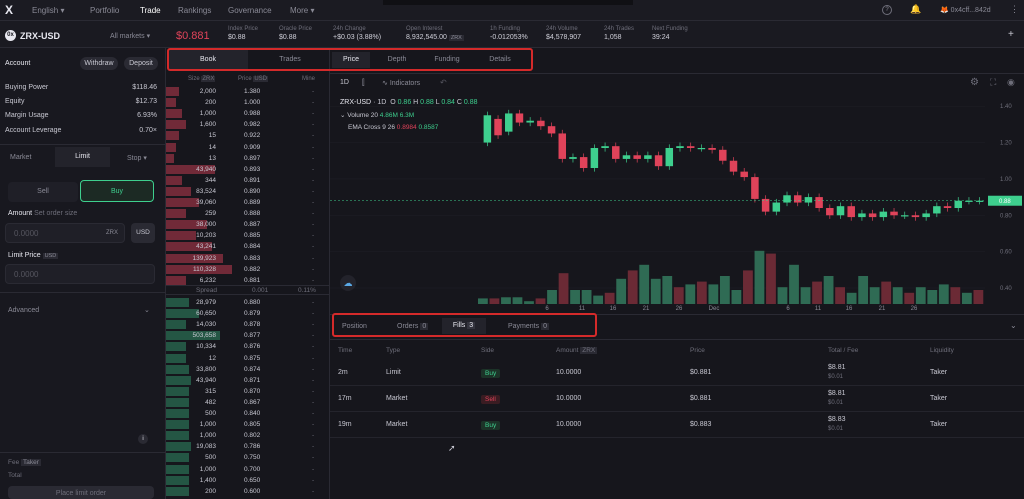  What do you see at coordinates (48, 10) in the screenshot?
I see `language-select: English ▾` at bounding box center [48, 10].